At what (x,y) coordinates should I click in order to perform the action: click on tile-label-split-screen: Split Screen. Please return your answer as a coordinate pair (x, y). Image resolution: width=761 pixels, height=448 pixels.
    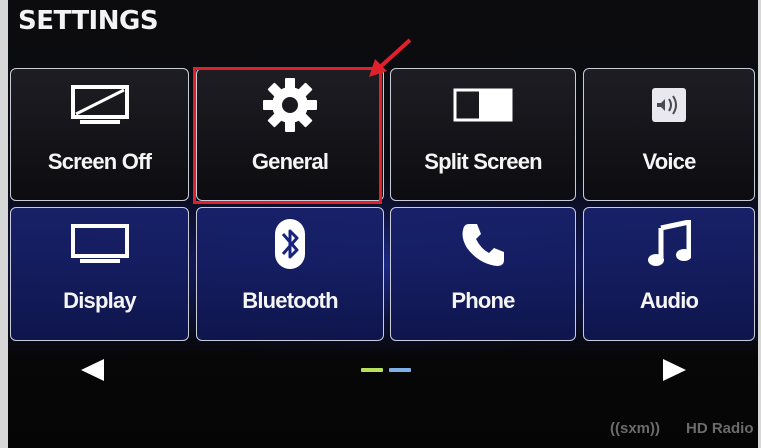
    Looking at the image, I should click on (483, 161).